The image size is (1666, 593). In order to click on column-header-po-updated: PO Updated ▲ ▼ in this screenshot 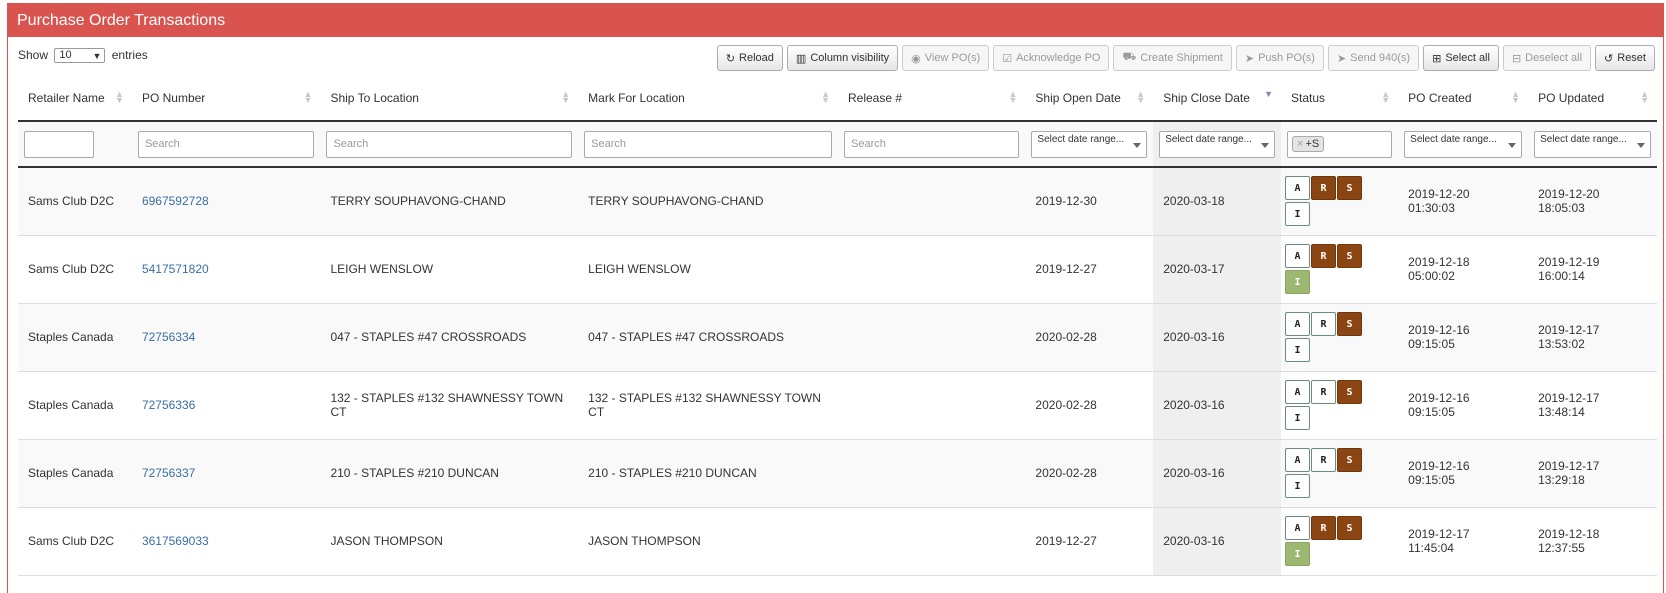, I will do `click(1592, 99)`.